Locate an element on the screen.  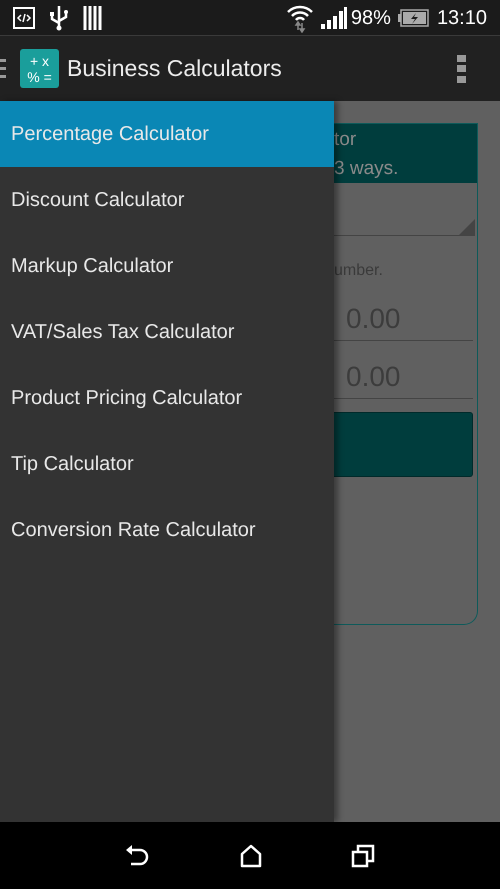
barcode-icon is located at coordinates (93, 17).